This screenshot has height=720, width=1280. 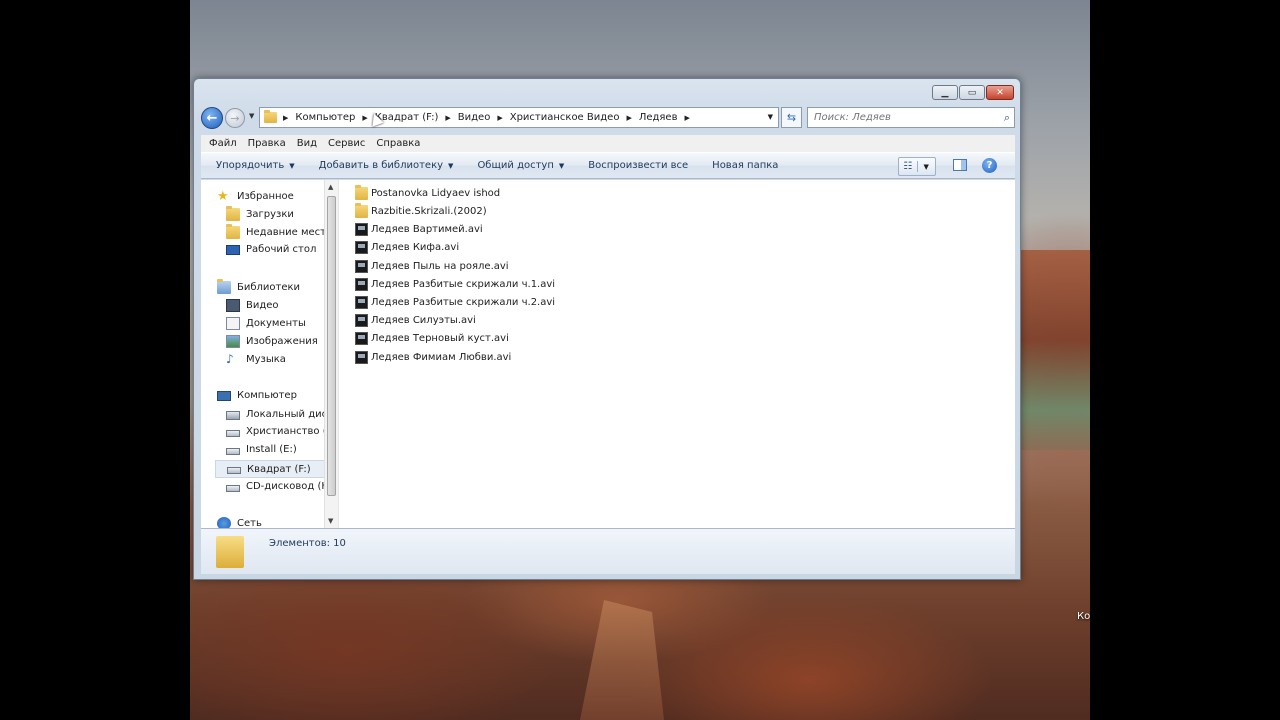 What do you see at coordinates (273, 469) in the screenshot?
I see `sidebar-item-drive-f: Квадрат (F:)` at bounding box center [273, 469].